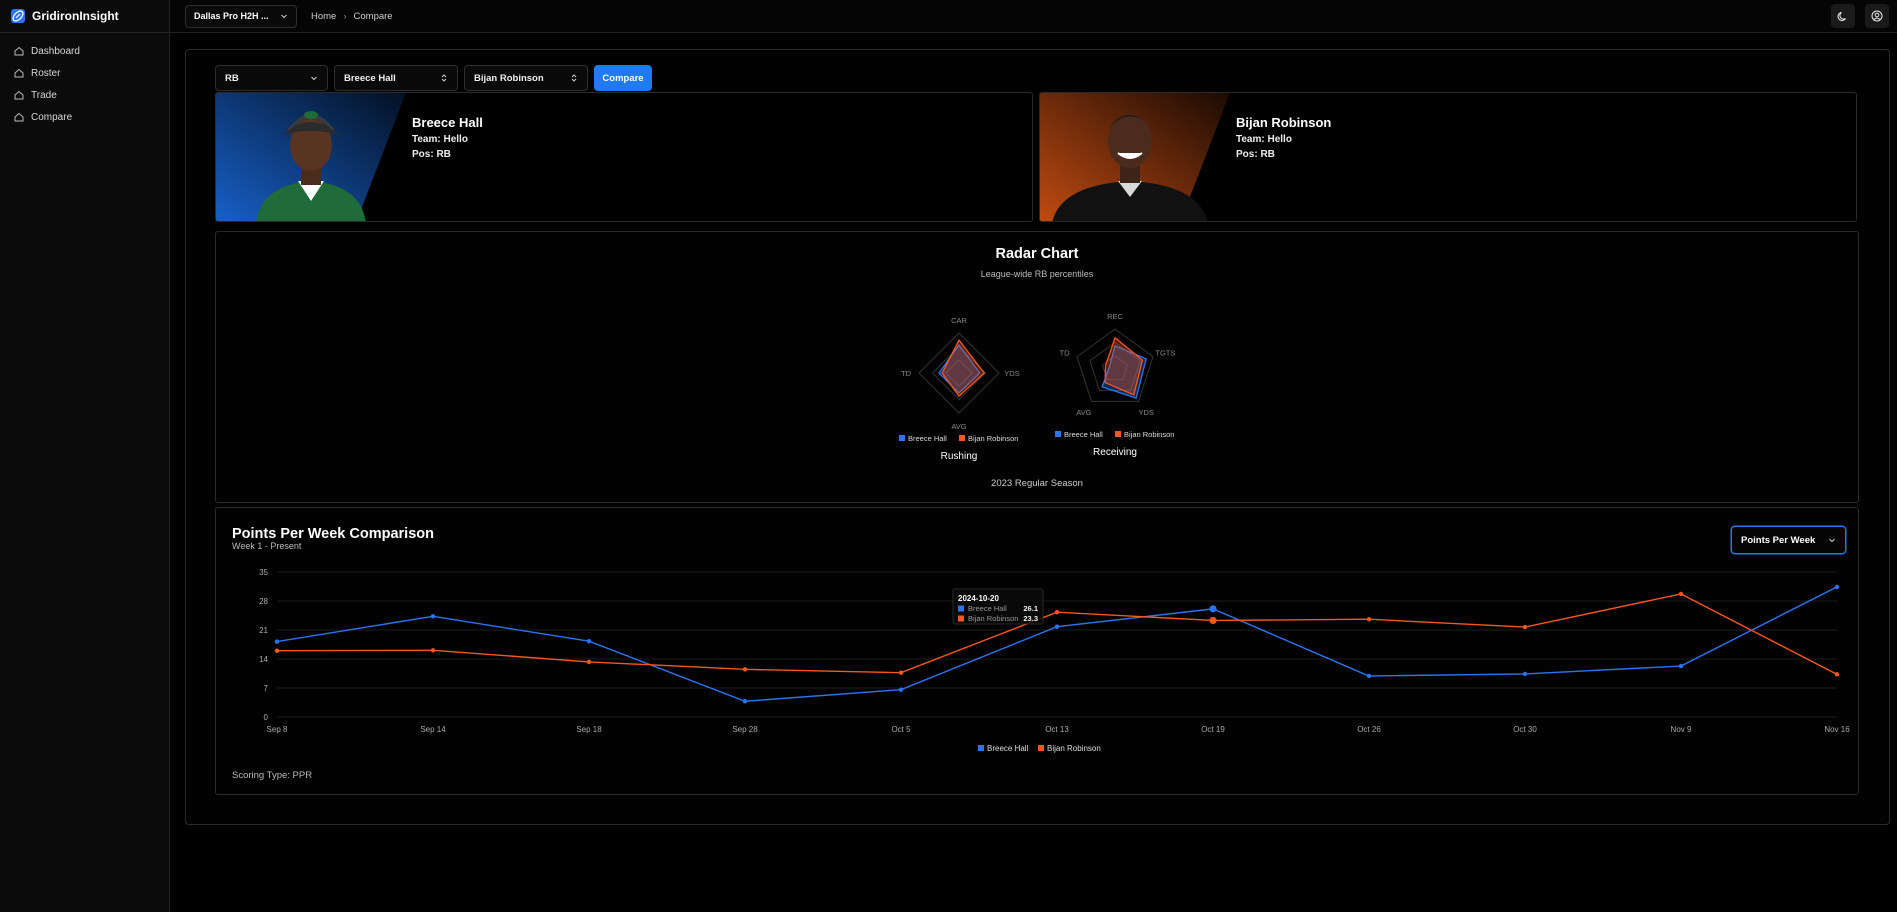  Describe the element at coordinates (1837, 729) in the screenshot. I see `x-tick-label: Nov 16` at that location.